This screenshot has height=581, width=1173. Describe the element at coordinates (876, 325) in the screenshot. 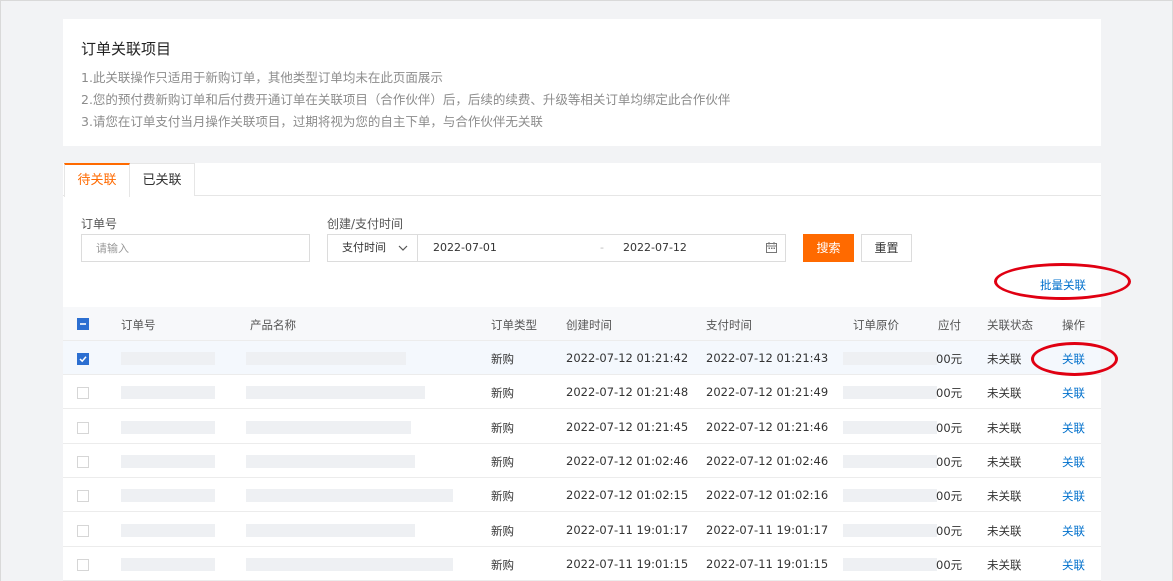

I see `header-price: 订单原价` at that location.